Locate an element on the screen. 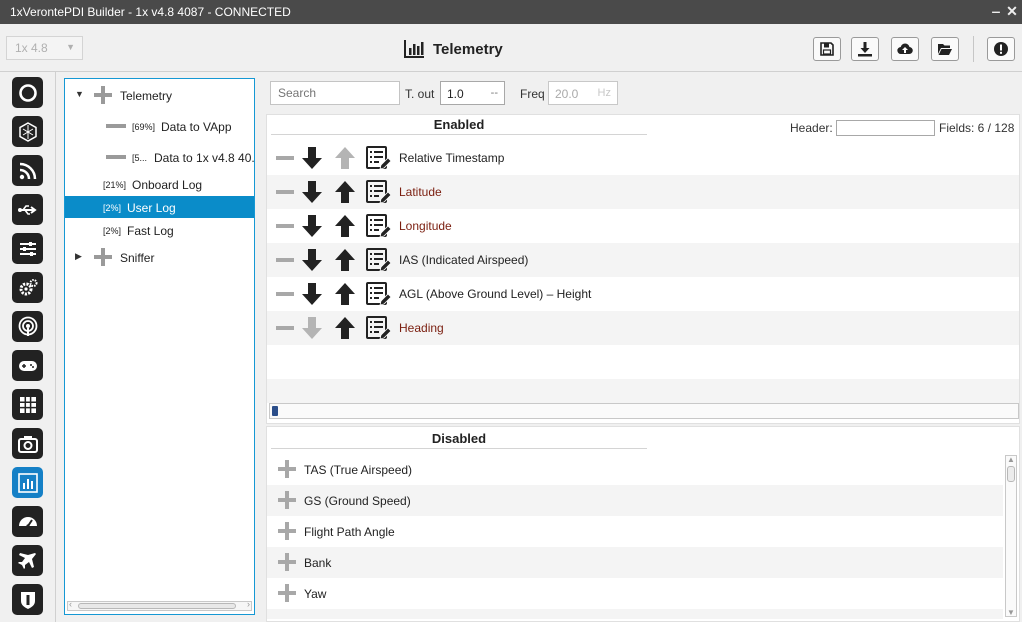  minimize-button: ‒ is located at coordinates (996, 11).